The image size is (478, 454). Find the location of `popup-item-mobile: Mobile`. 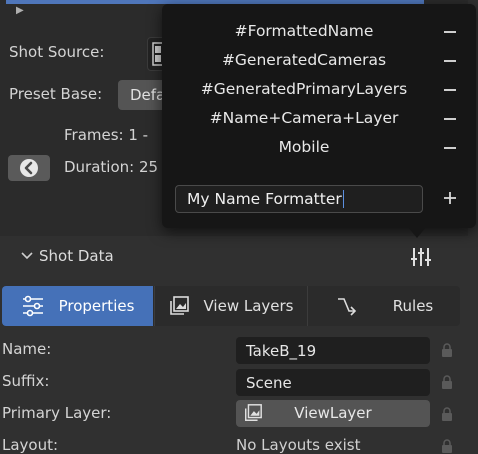

popup-item-mobile: Mobile is located at coordinates (304, 147).